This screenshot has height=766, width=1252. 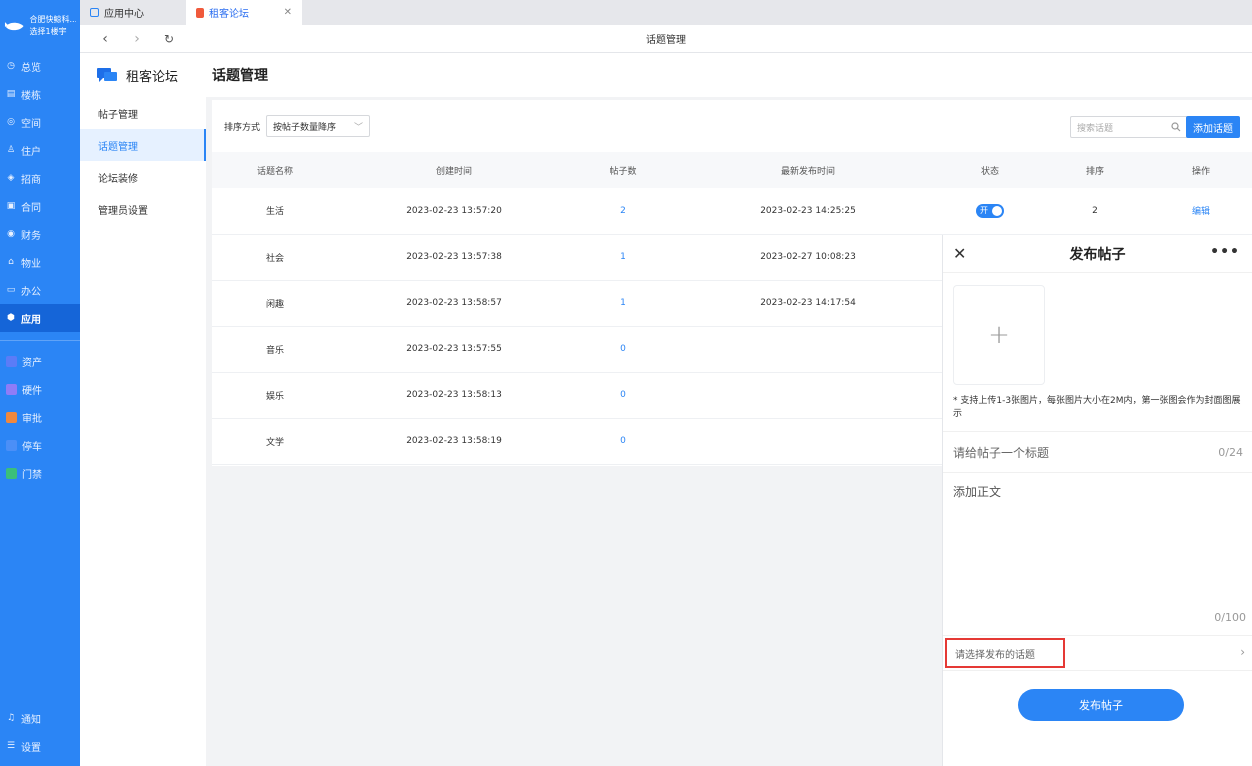 What do you see at coordinates (40, 389) in the screenshot?
I see `sidebar-plugin-item: 硬件` at bounding box center [40, 389].